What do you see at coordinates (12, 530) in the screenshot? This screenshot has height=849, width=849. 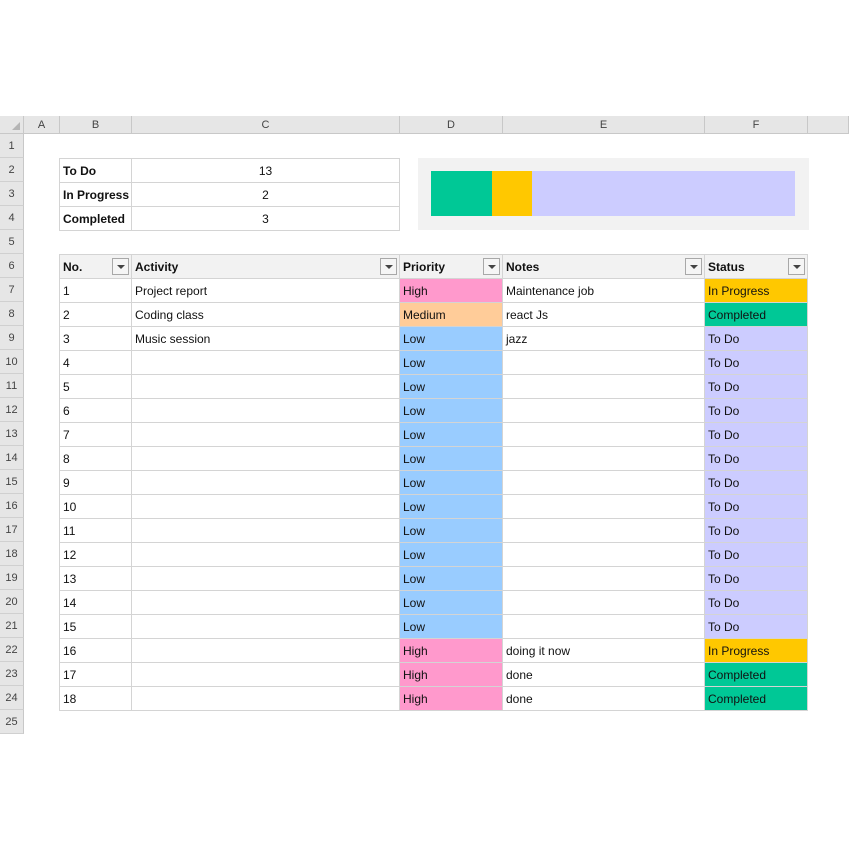 I see `row-header-17: 17` at bounding box center [12, 530].